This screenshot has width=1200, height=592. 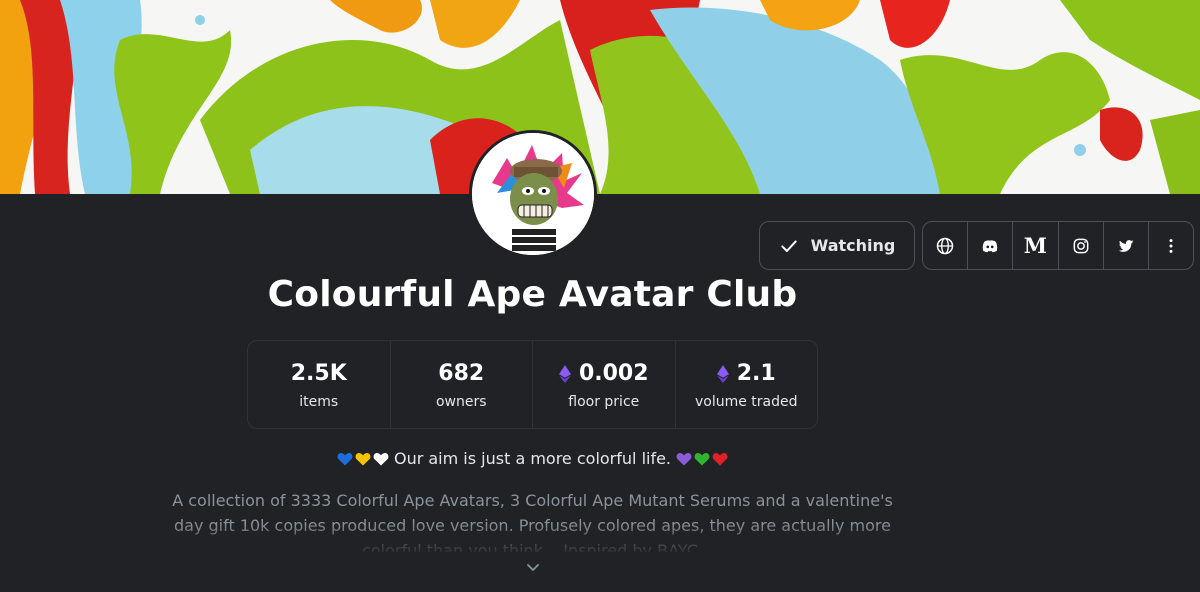 I want to click on stat-floor-price: 0.002 floor price, so click(x=604, y=384).